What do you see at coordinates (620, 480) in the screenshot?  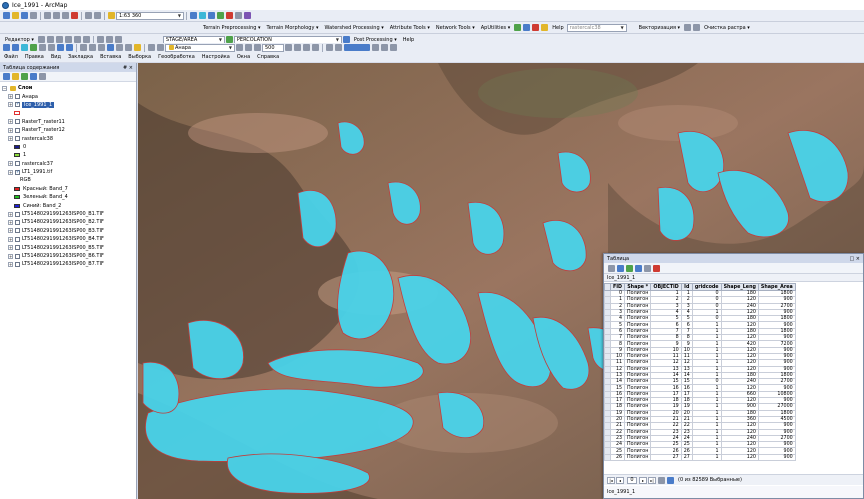 I see `prev-record-button: ◂` at bounding box center [620, 480].